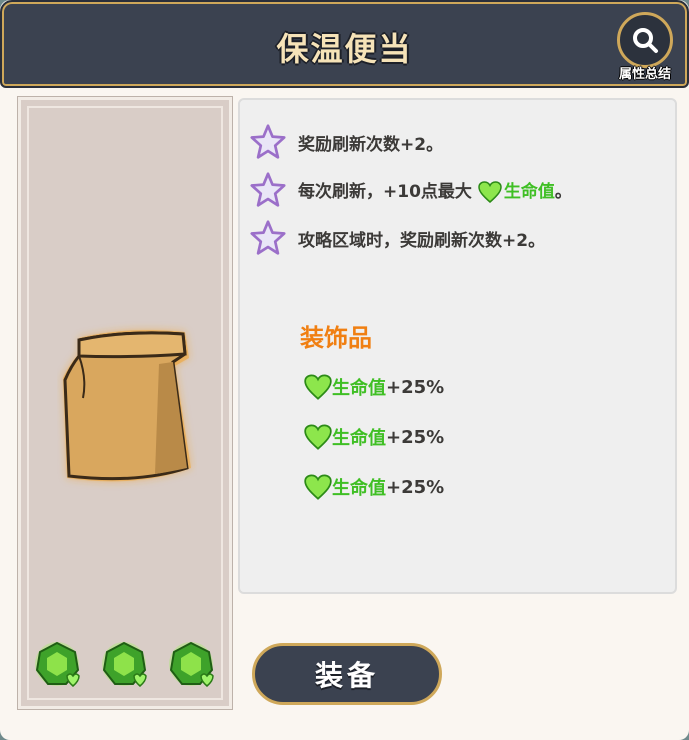 The width and height of the screenshot is (689, 740). I want to click on effect-text: 每次刷新，+10点最大 生命值。, so click(435, 190).